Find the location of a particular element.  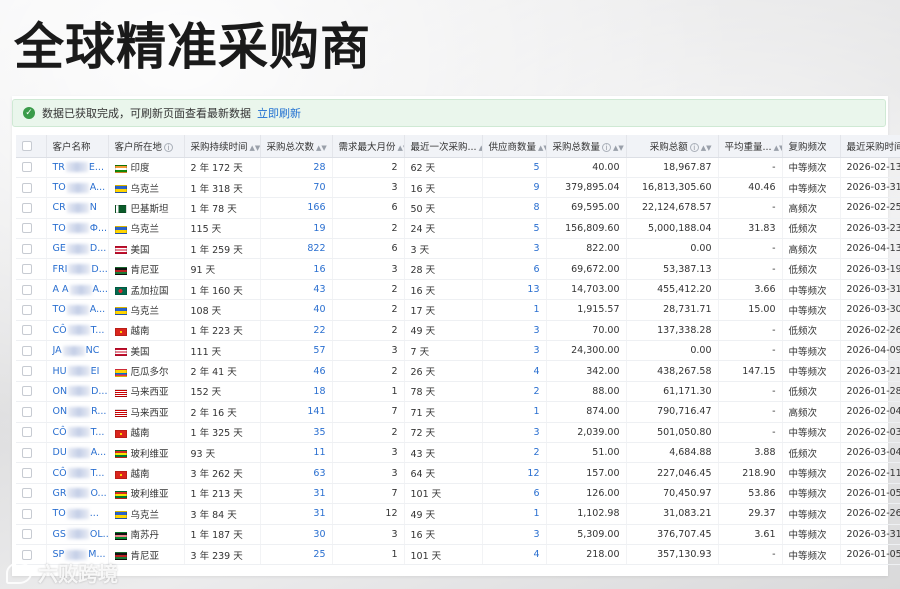

column-header-qty: 采购总数量 i ▲▼ is located at coordinates (586, 146).